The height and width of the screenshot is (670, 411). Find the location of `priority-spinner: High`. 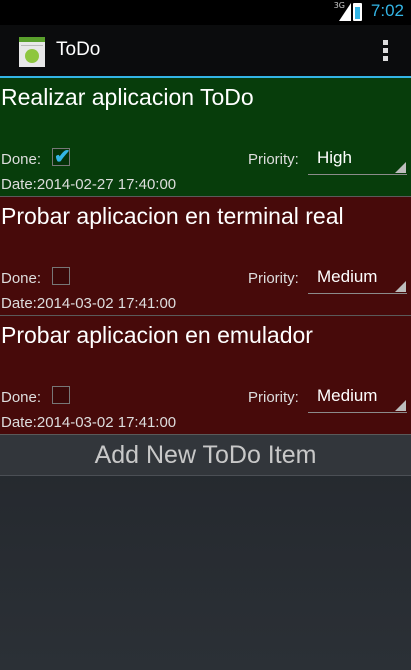

priority-spinner: High is located at coordinates (357, 157).